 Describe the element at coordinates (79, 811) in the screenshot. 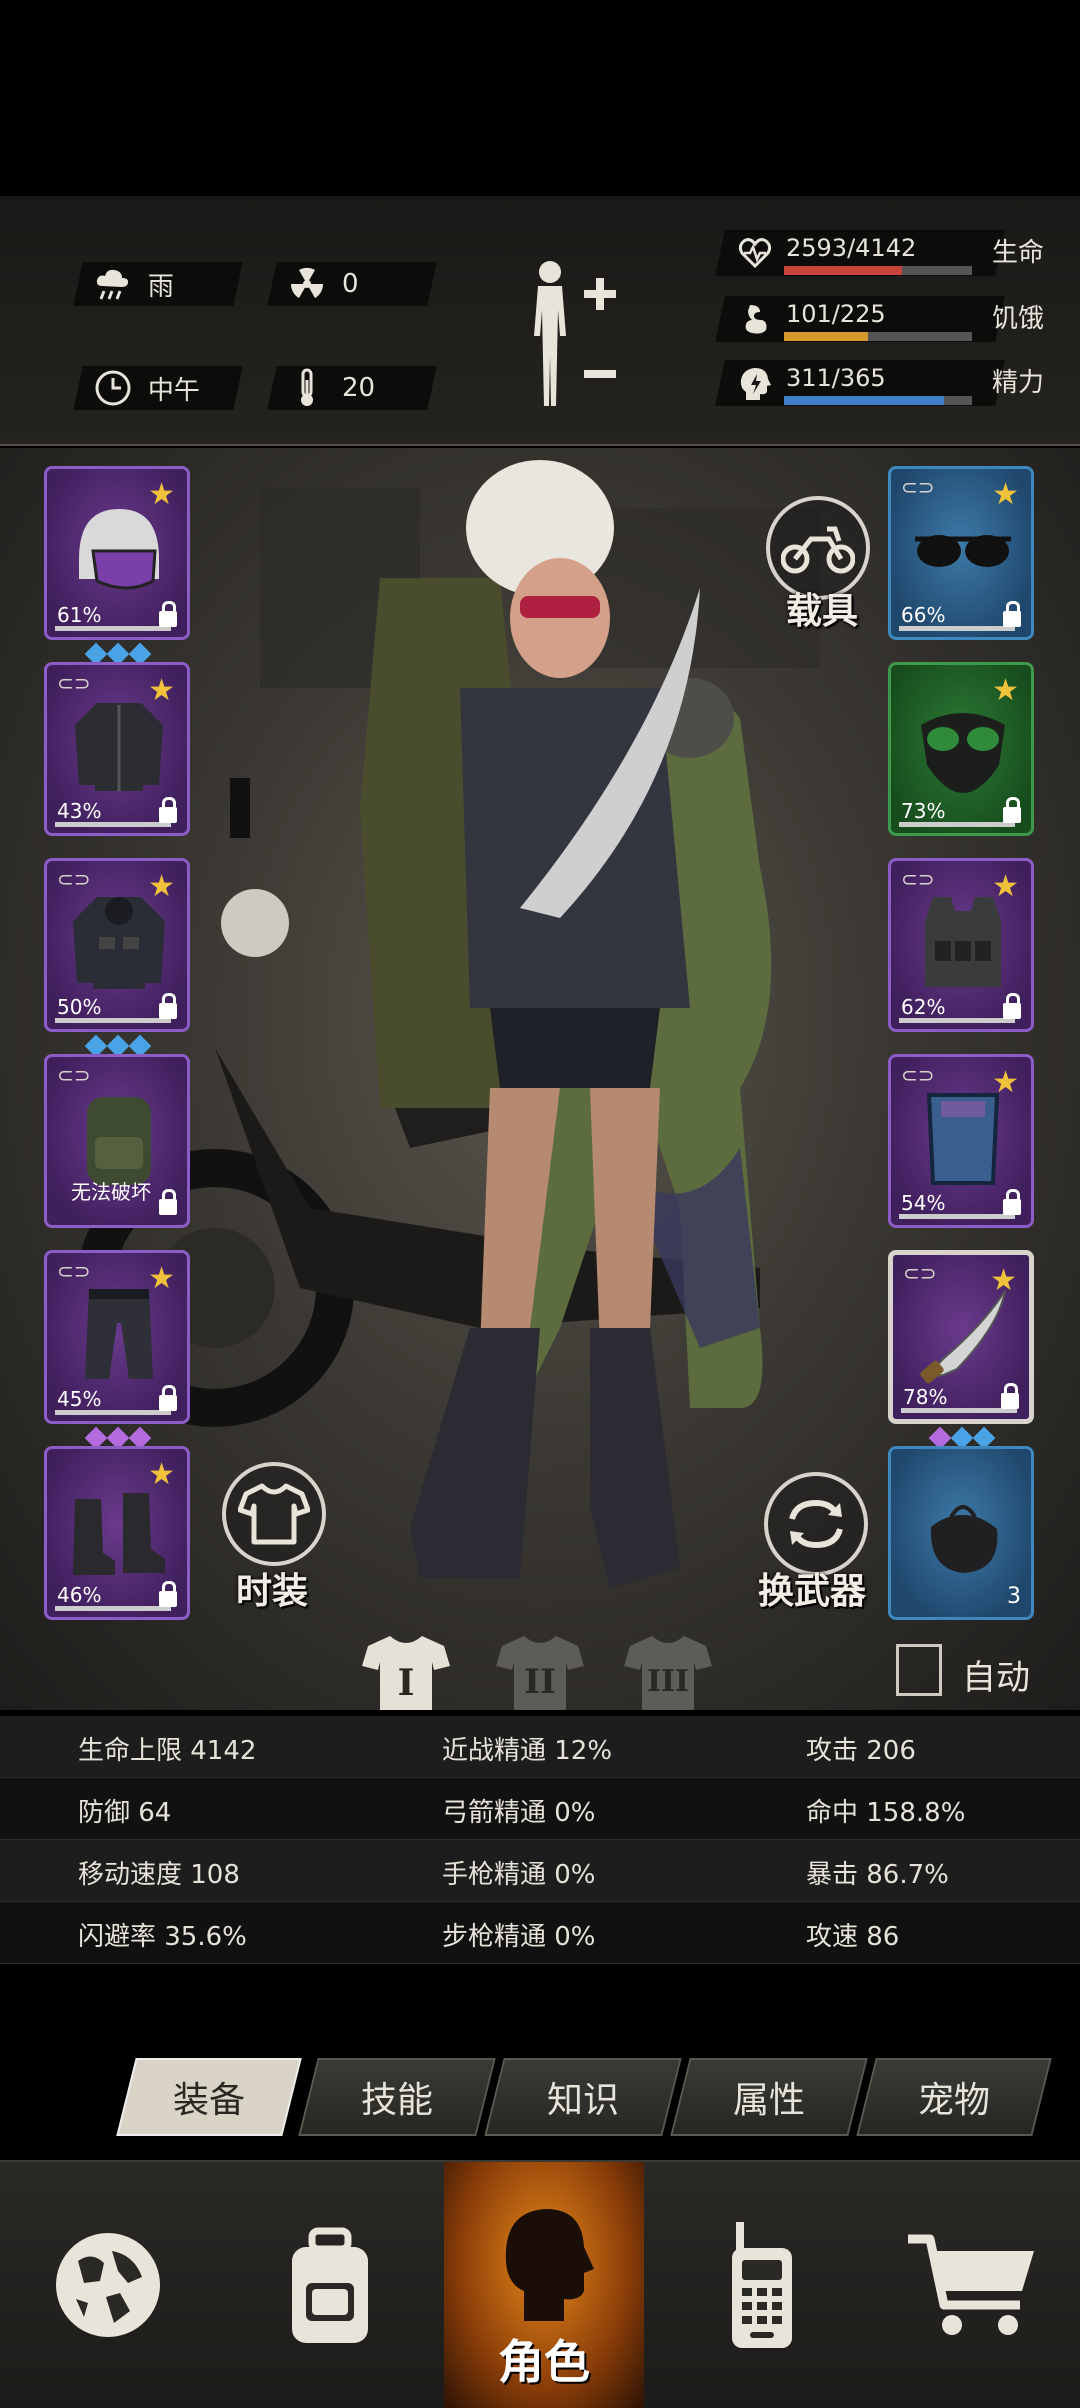

I see `durability-percent: 43%` at that location.